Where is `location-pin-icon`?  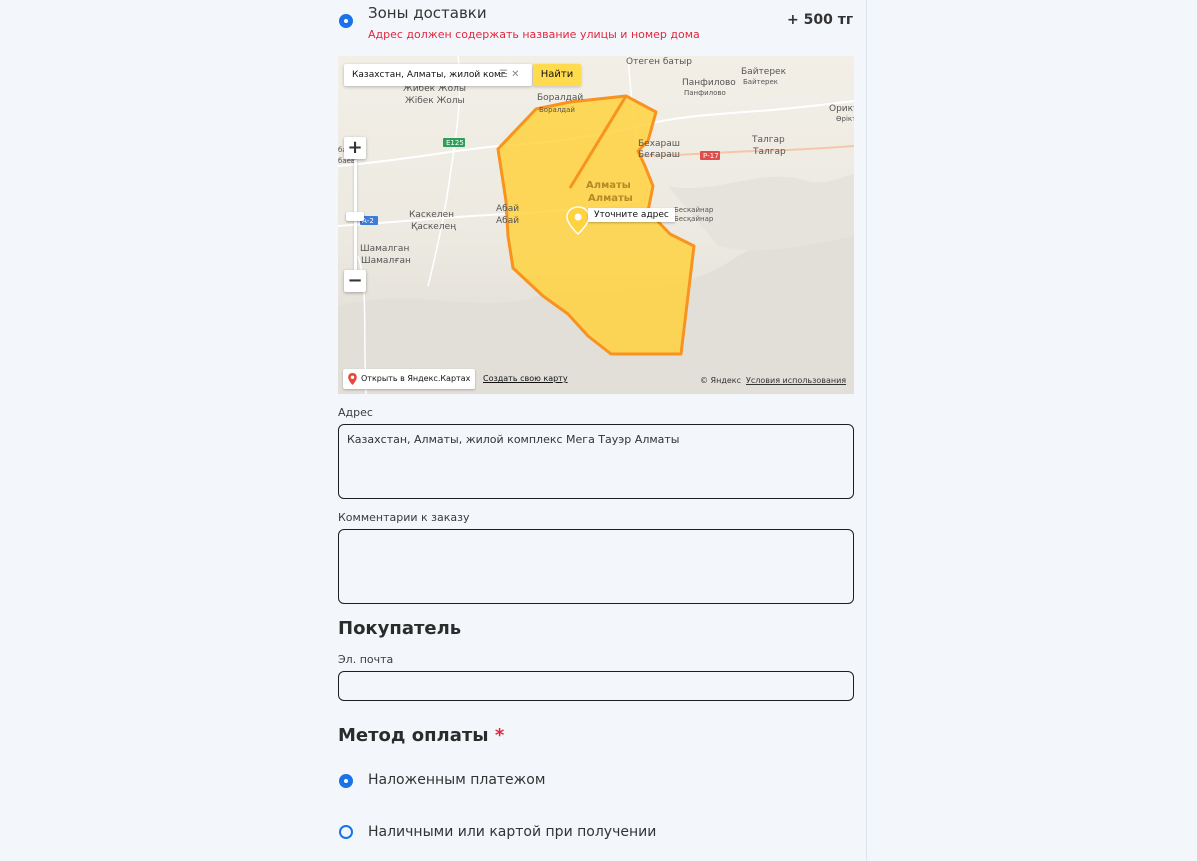
location-pin-icon is located at coordinates (352, 379).